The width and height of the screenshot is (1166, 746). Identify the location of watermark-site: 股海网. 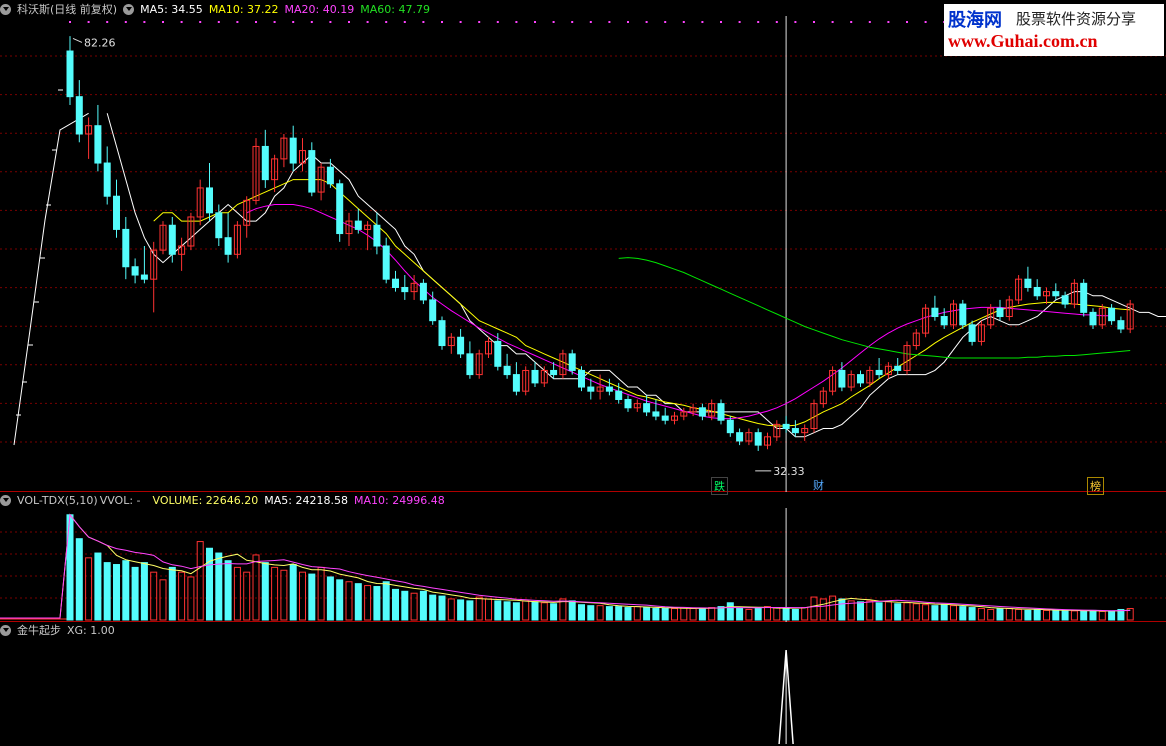
(975, 20).